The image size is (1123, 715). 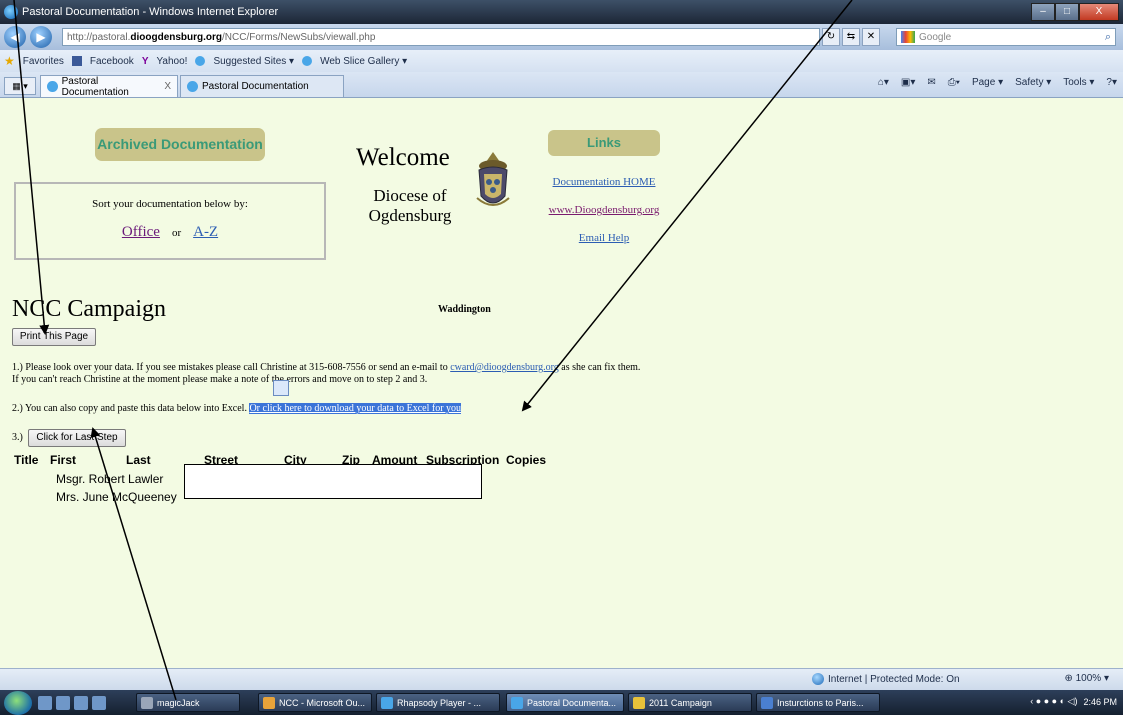 I want to click on favorite-link-suggested: Suggested Sites ▾, so click(x=253, y=61).